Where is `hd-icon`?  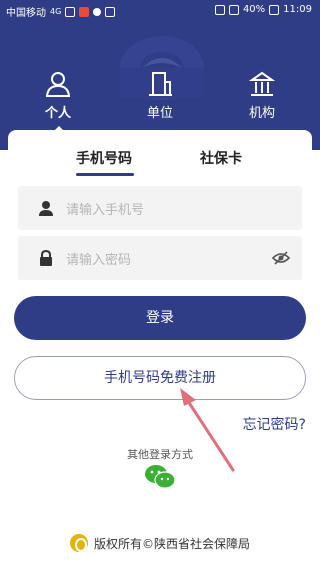 hd-icon is located at coordinates (219, 9).